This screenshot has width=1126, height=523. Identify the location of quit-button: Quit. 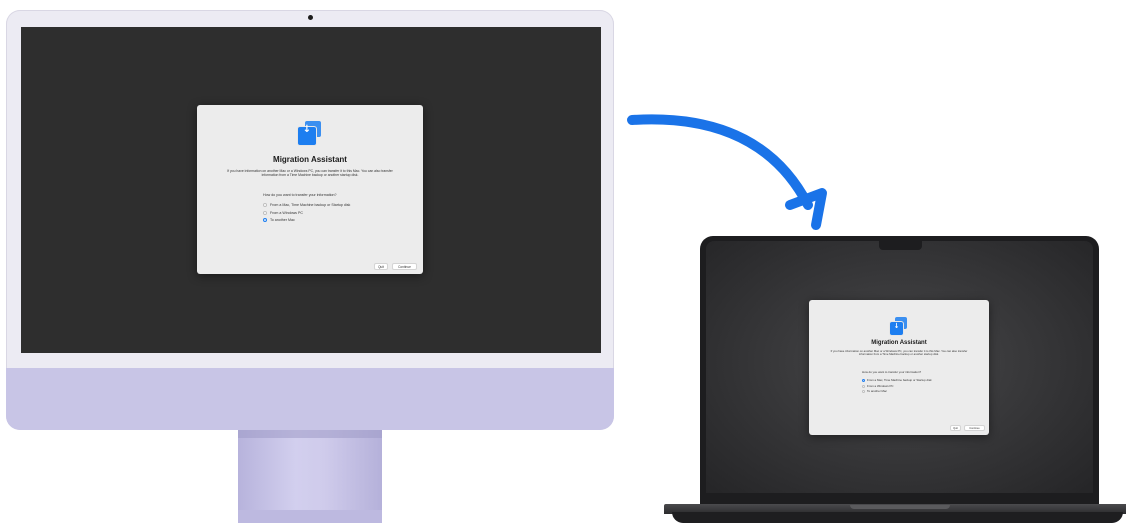
(955, 428).